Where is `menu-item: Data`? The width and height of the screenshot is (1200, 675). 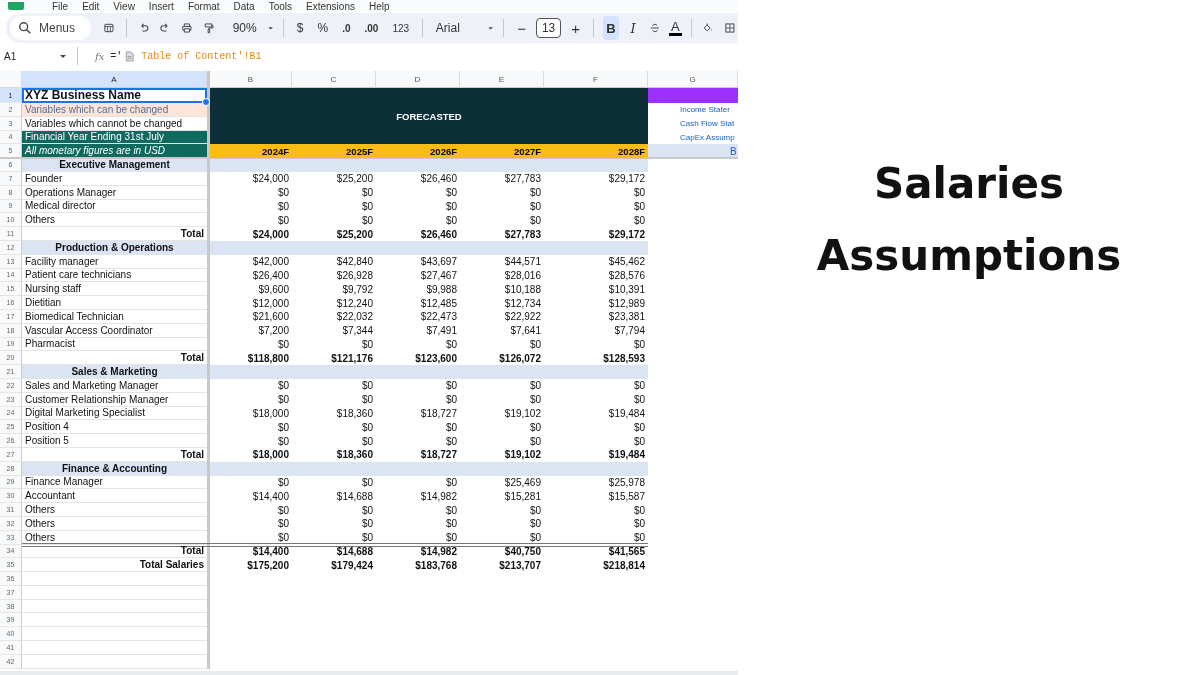
menu-item: Data is located at coordinates (244, 6).